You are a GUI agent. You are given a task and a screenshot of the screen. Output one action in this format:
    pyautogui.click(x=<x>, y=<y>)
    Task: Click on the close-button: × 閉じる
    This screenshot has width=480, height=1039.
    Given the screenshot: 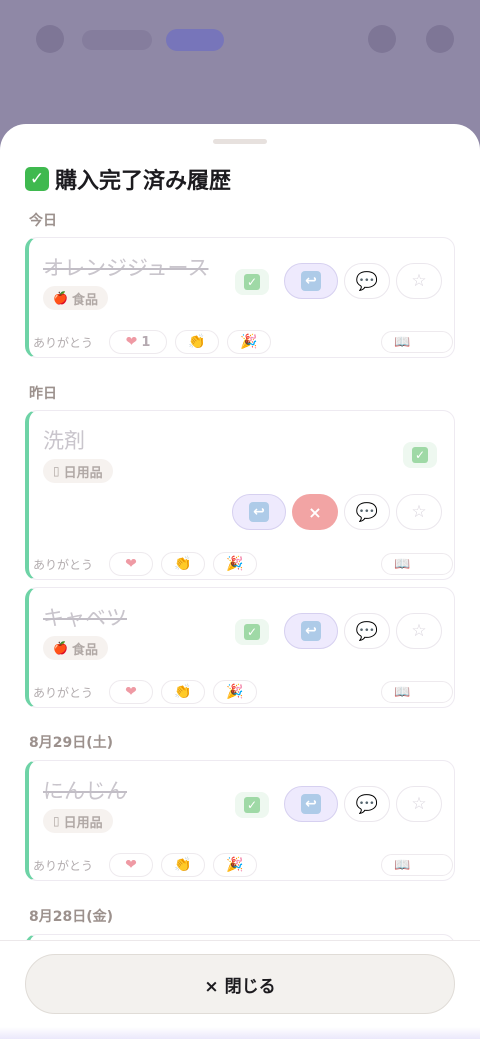 What is the action you would take?
    pyautogui.click(x=240, y=984)
    